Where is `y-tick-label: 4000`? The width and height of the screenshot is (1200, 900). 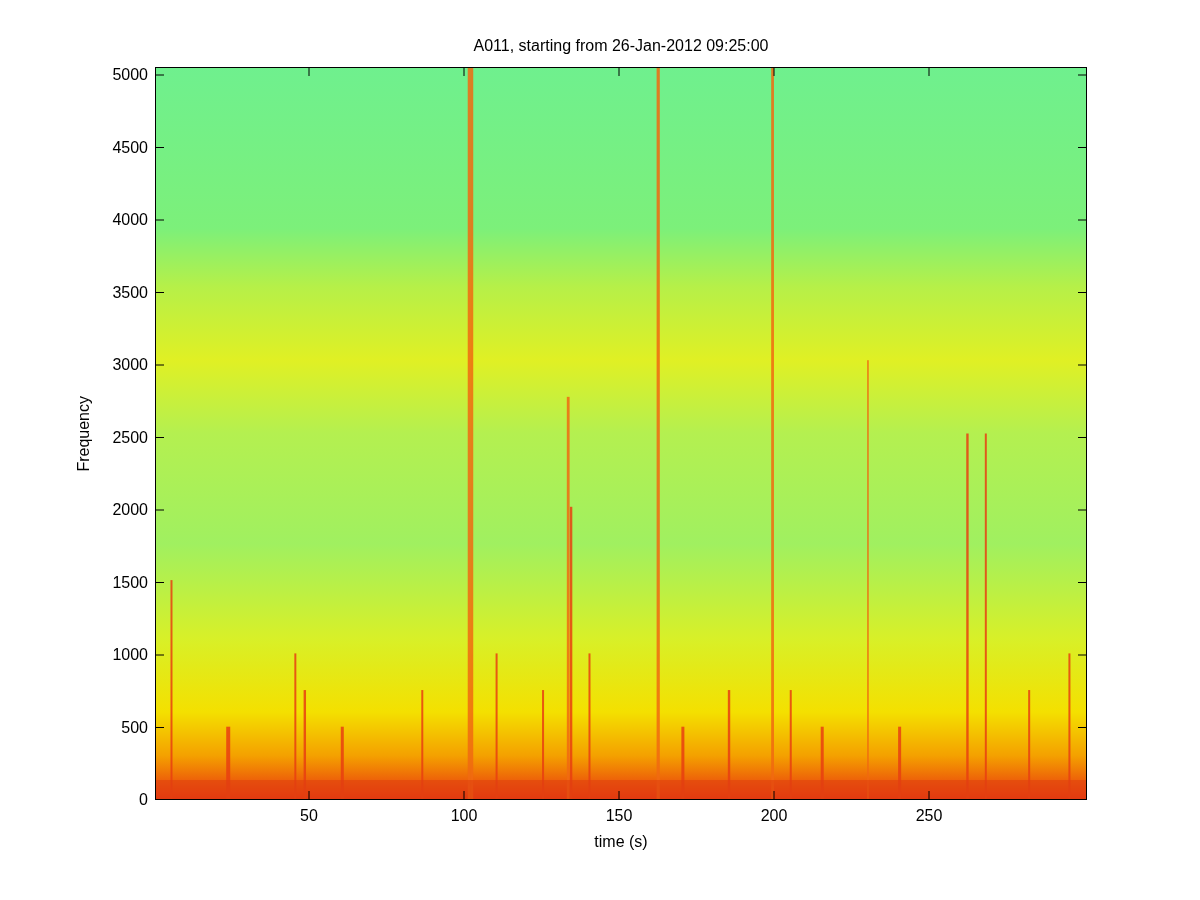
y-tick-label: 4000 is located at coordinates (130, 220).